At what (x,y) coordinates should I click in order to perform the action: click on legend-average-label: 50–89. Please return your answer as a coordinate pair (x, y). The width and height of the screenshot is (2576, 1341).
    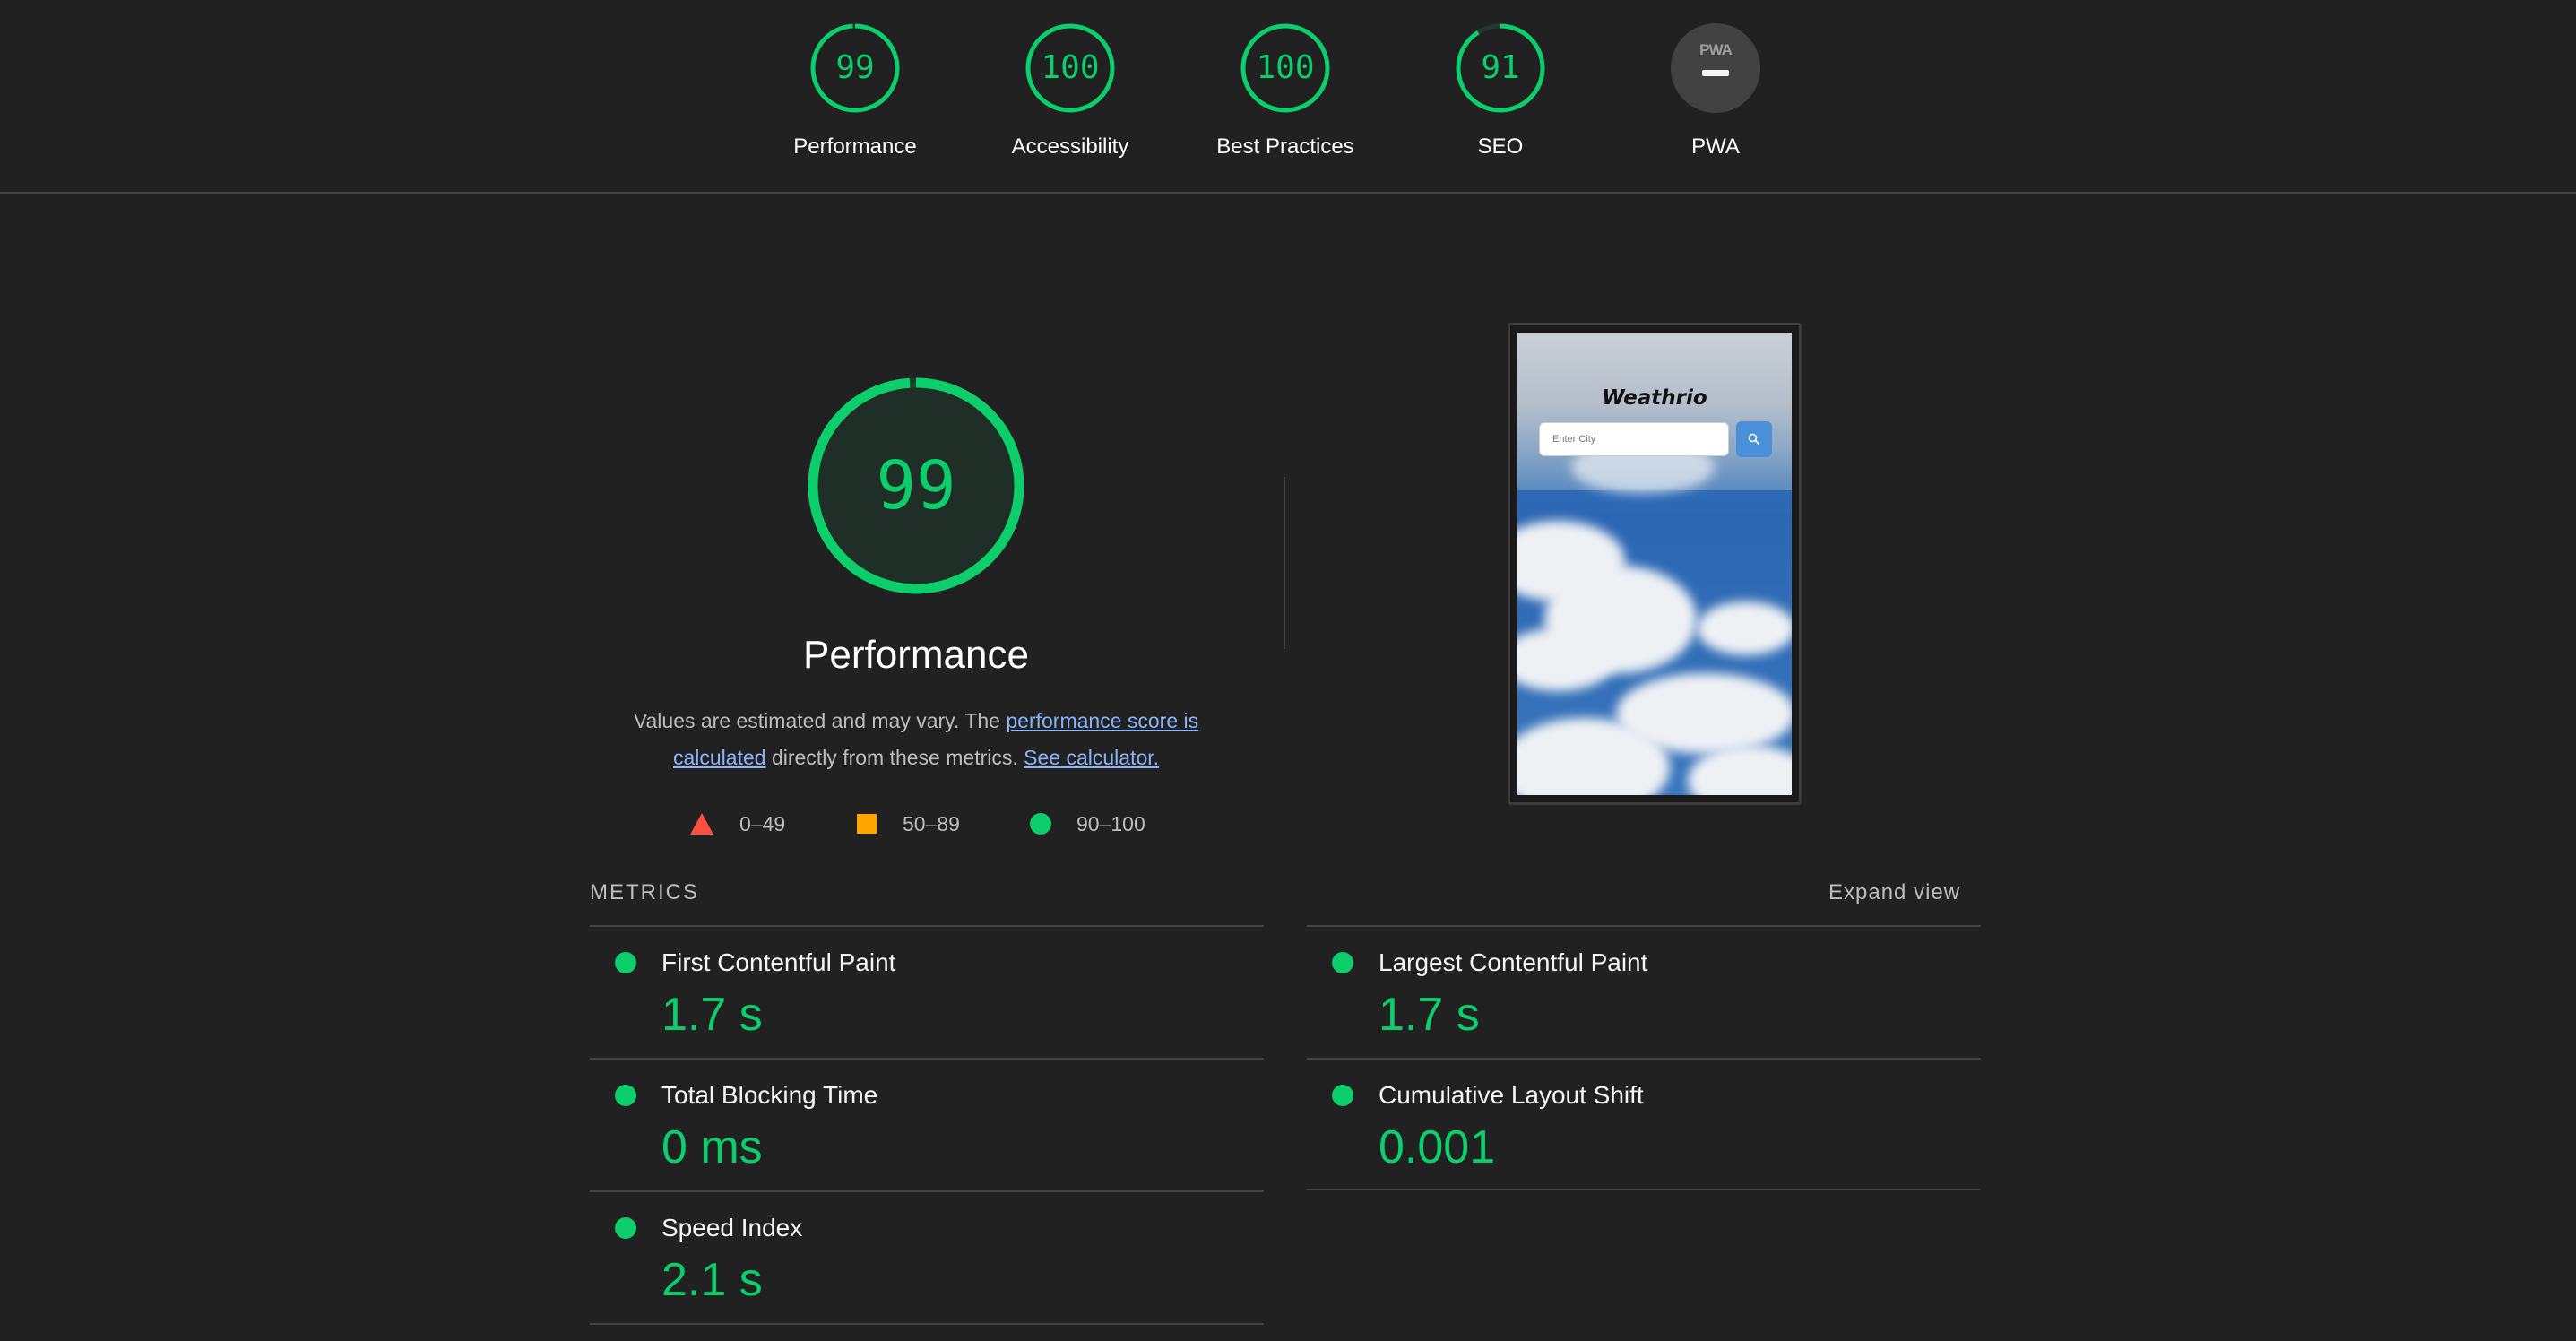
    Looking at the image, I should click on (931, 823).